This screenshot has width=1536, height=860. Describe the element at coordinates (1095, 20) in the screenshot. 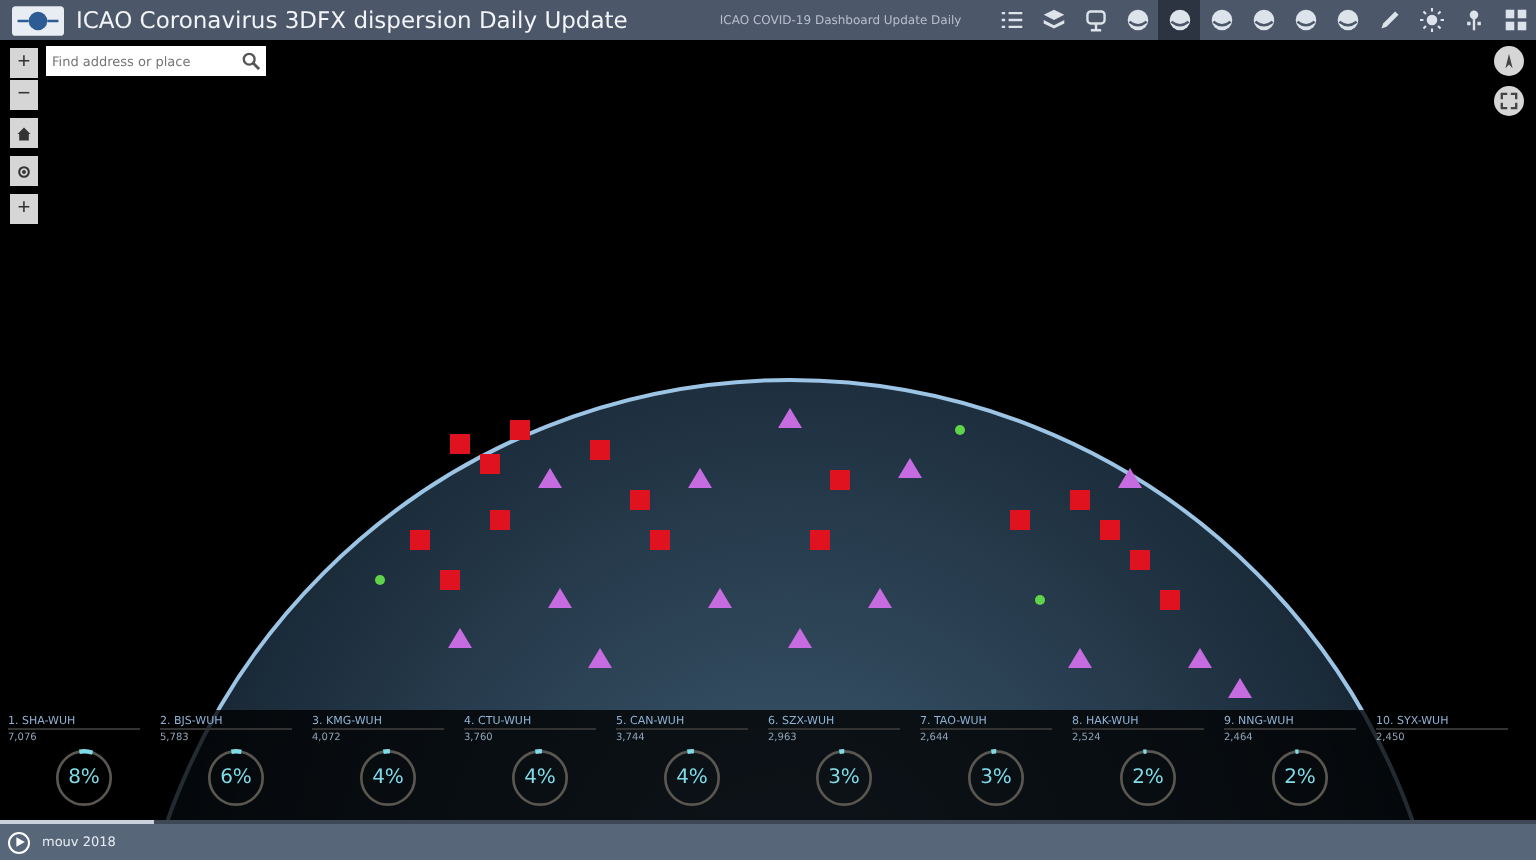

I see `monitor-icon` at that location.